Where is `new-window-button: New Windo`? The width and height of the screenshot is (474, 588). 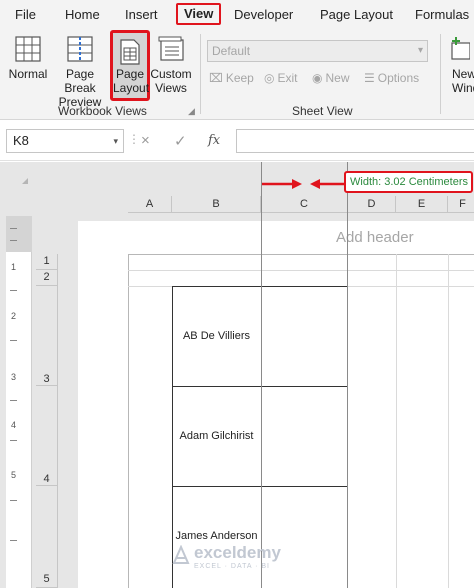 new-window-button: New Windo is located at coordinates (459, 64).